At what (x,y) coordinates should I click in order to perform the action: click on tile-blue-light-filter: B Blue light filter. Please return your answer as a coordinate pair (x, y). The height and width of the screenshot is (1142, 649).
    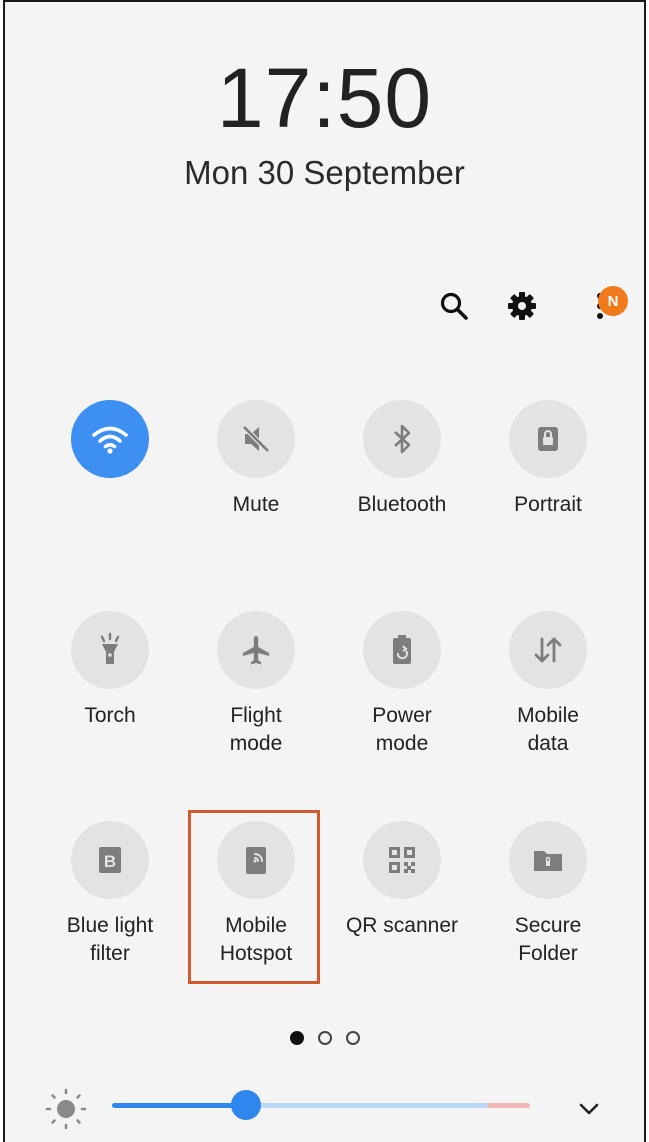
    Looking at the image, I should click on (110, 894).